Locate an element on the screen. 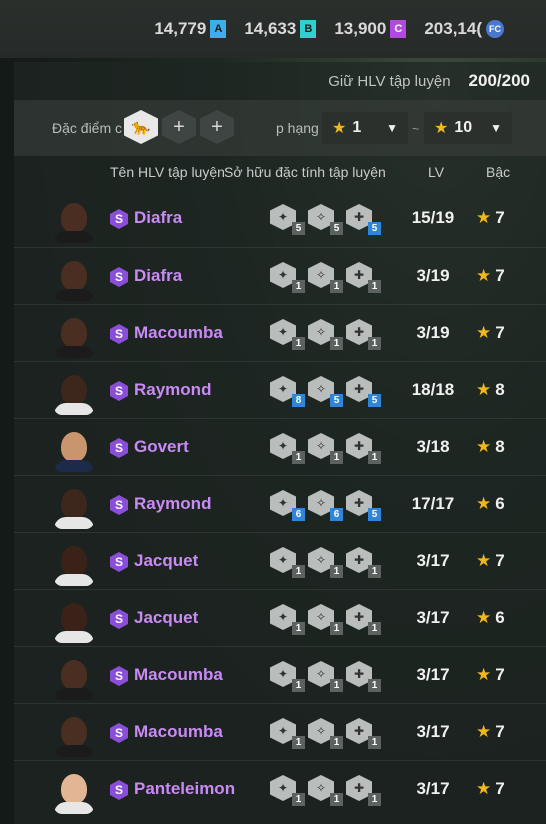  rank-value: 8 is located at coordinates (500, 446).